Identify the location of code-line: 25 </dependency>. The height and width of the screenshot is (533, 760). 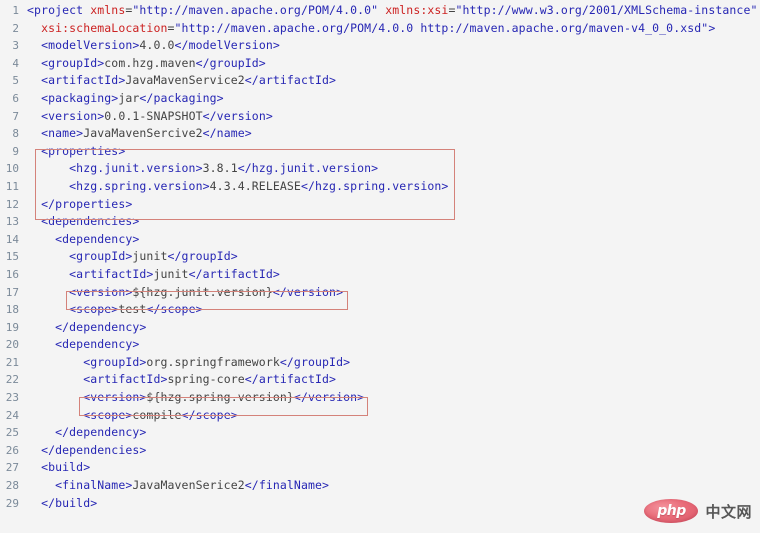
(380, 433).